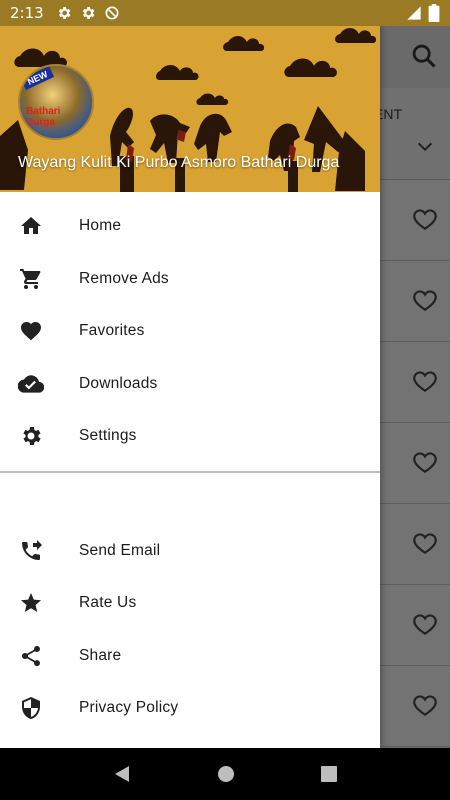 This screenshot has height=800, width=450. Describe the element at coordinates (414, 13) in the screenshot. I see `signal-icon` at that location.